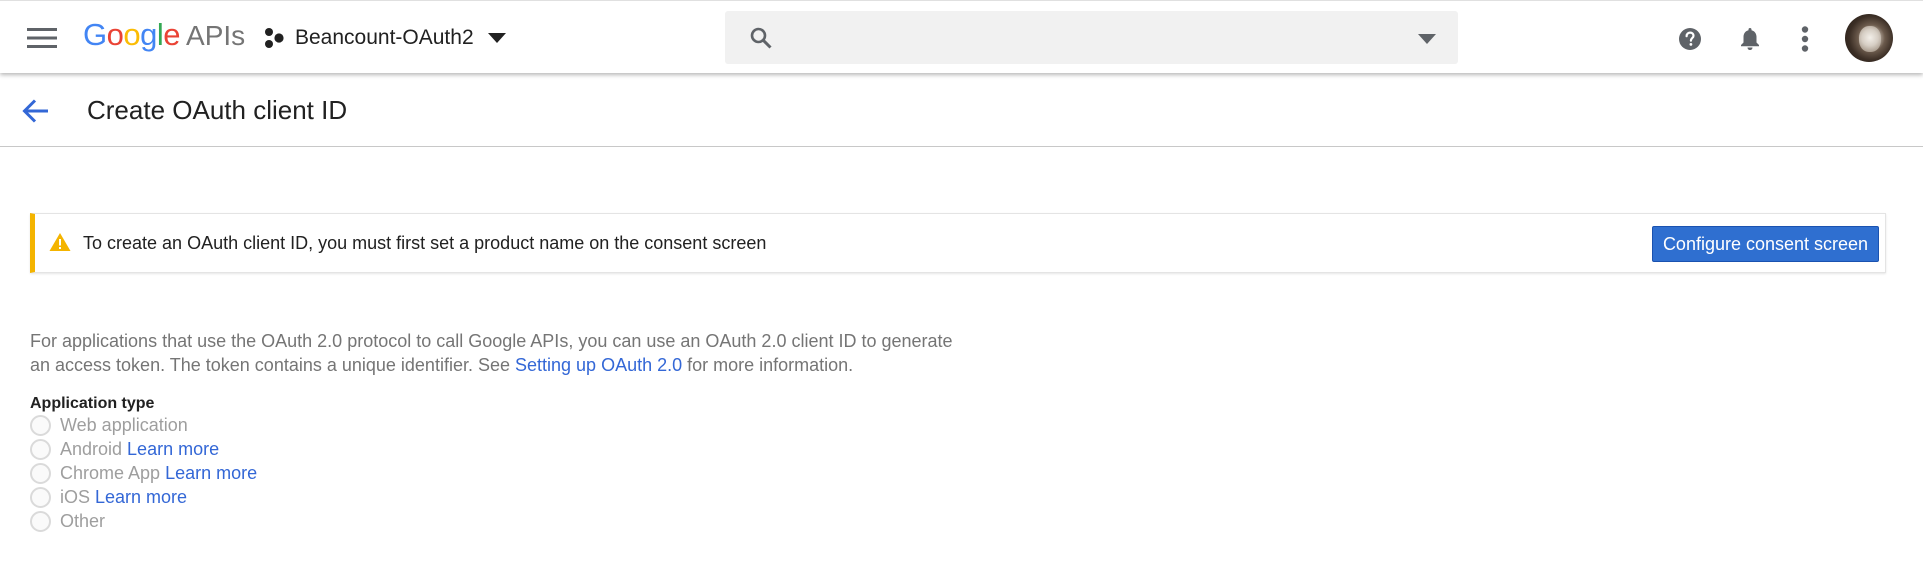 Image resolution: width=1923 pixels, height=584 pixels. What do you see at coordinates (598, 365) in the screenshot?
I see `setting-up-oauth-link: Setting up OAuth 2.0` at bounding box center [598, 365].